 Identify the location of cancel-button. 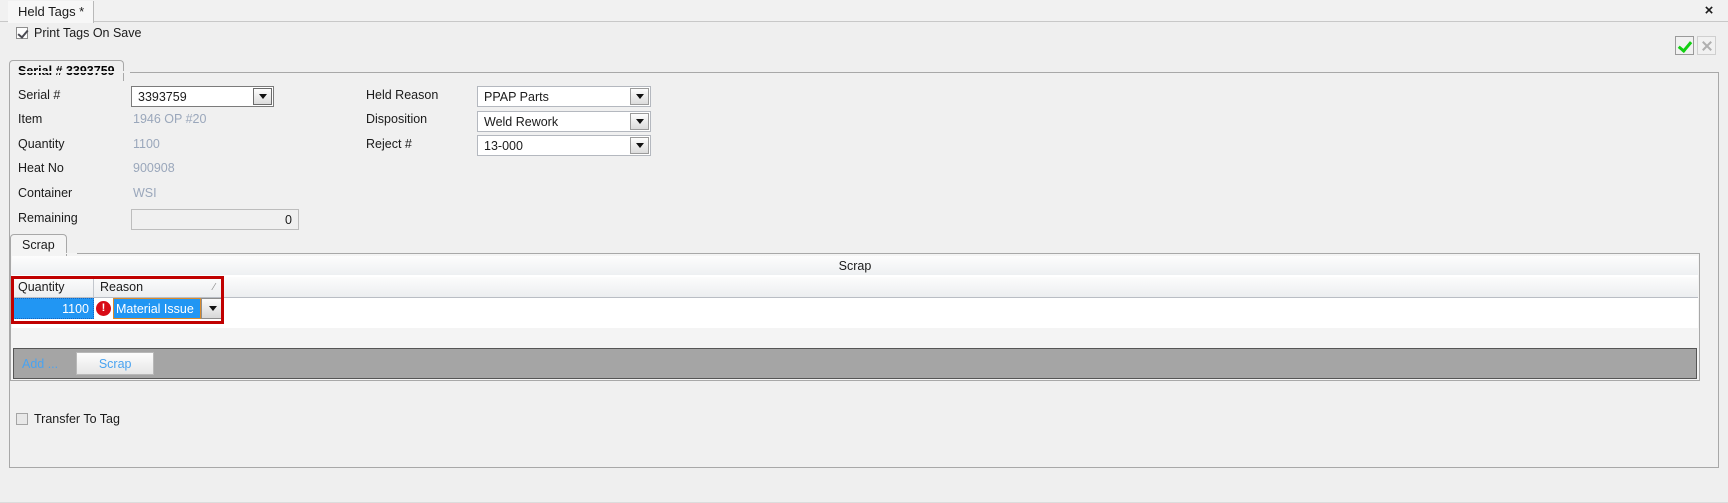
(1706, 45).